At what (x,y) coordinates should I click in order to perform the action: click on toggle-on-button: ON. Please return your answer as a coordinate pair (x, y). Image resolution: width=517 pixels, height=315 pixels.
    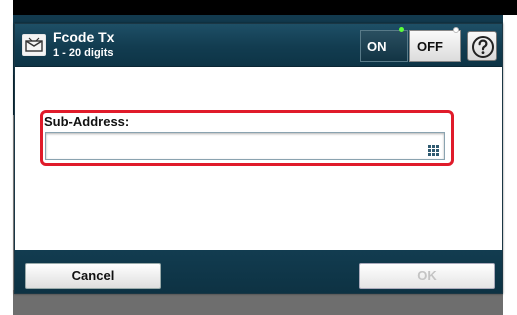
    Looking at the image, I should click on (384, 46).